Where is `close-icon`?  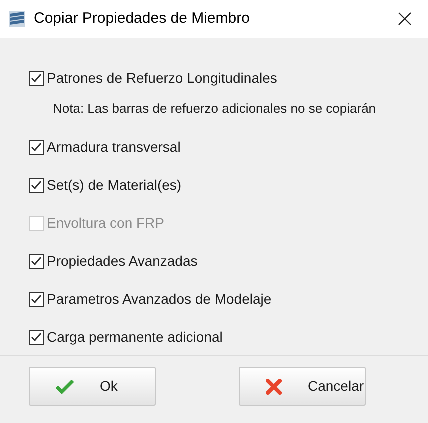 close-icon is located at coordinates (405, 19).